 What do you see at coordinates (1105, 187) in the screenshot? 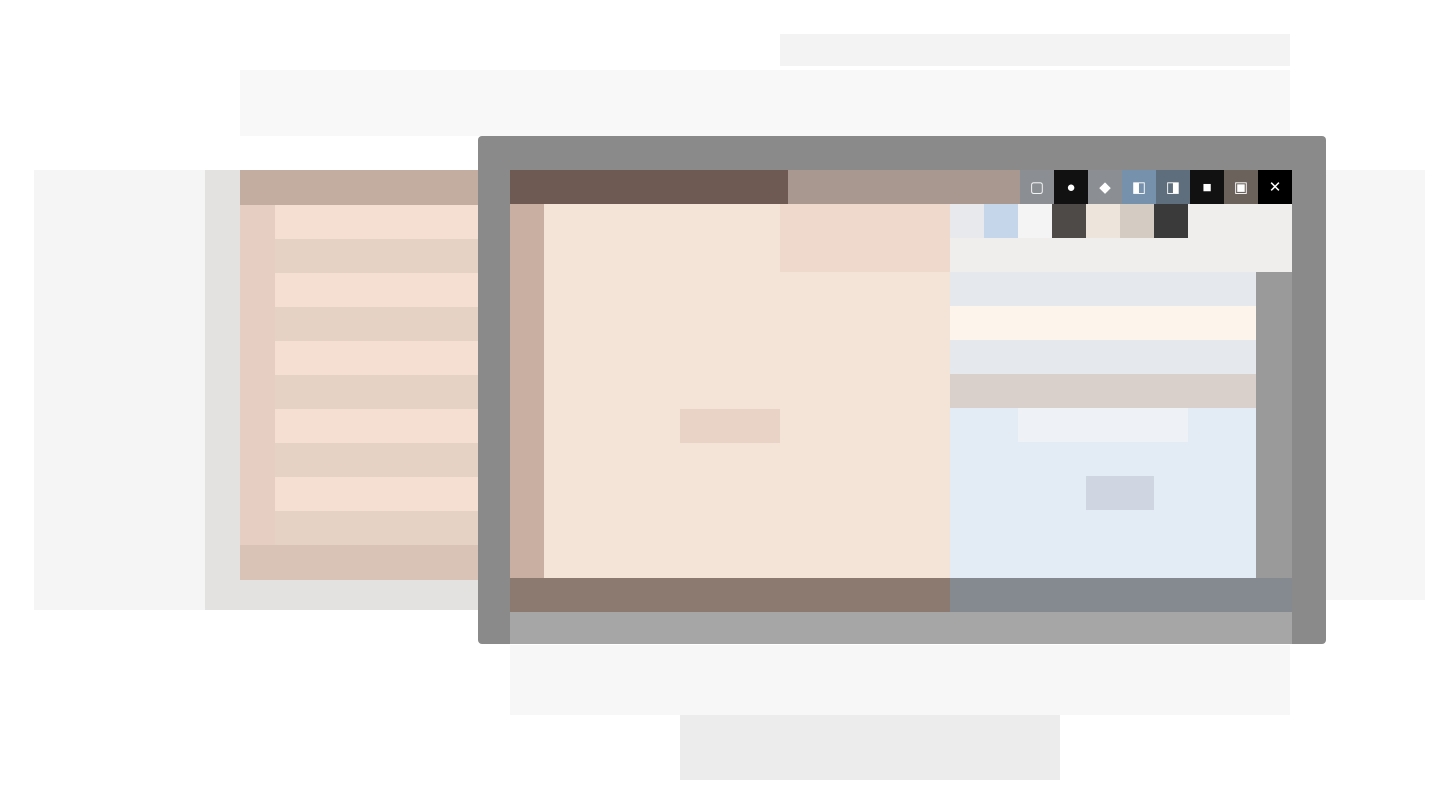
I see `toolbar-icon: ◆` at bounding box center [1105, 187].